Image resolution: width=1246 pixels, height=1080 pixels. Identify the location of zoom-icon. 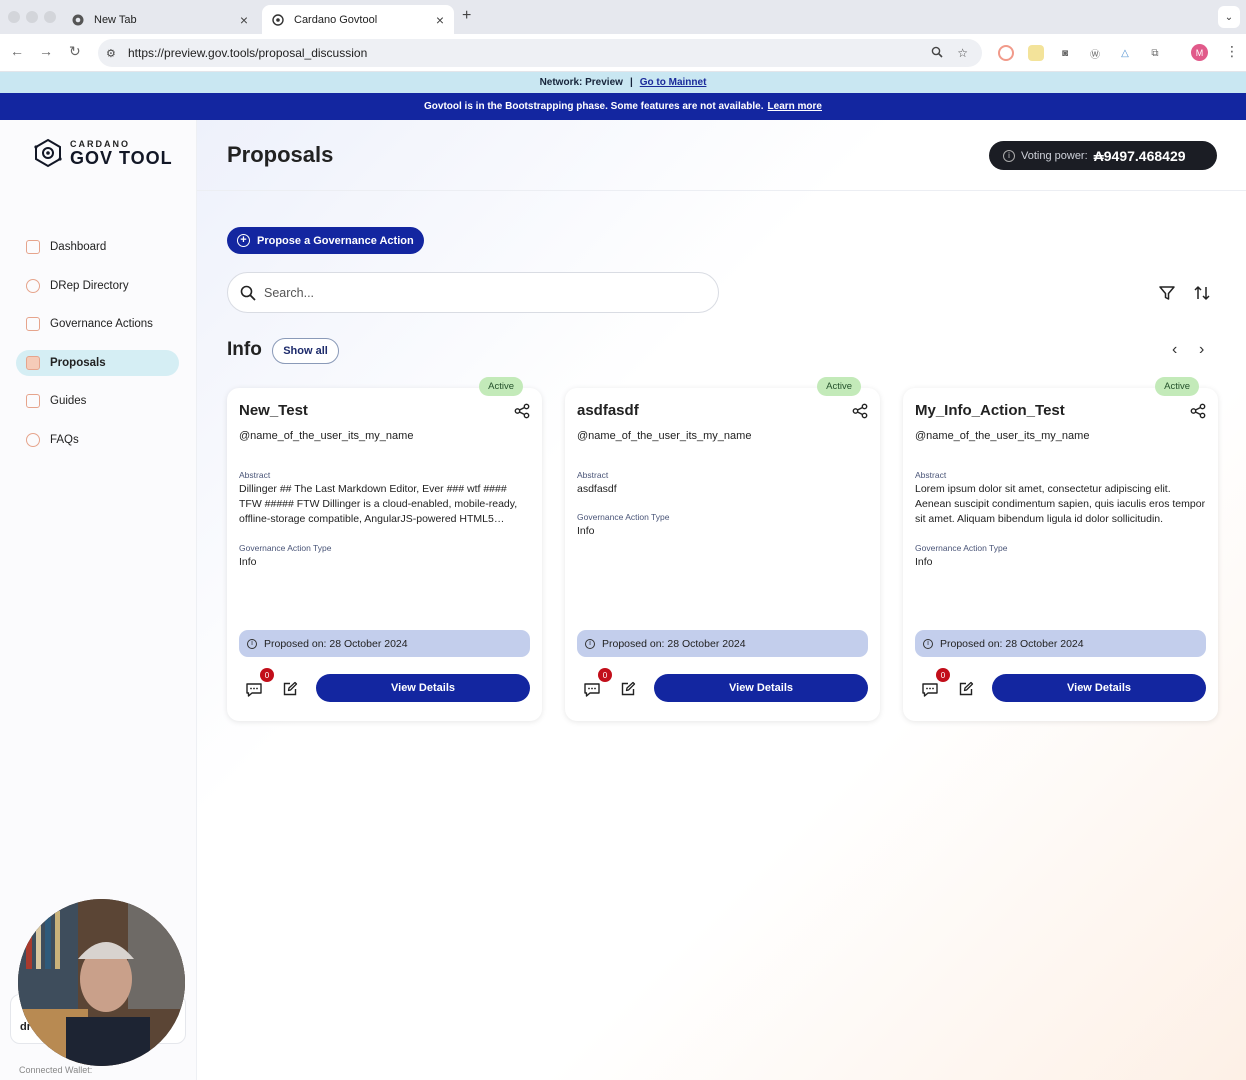
(937, 53).